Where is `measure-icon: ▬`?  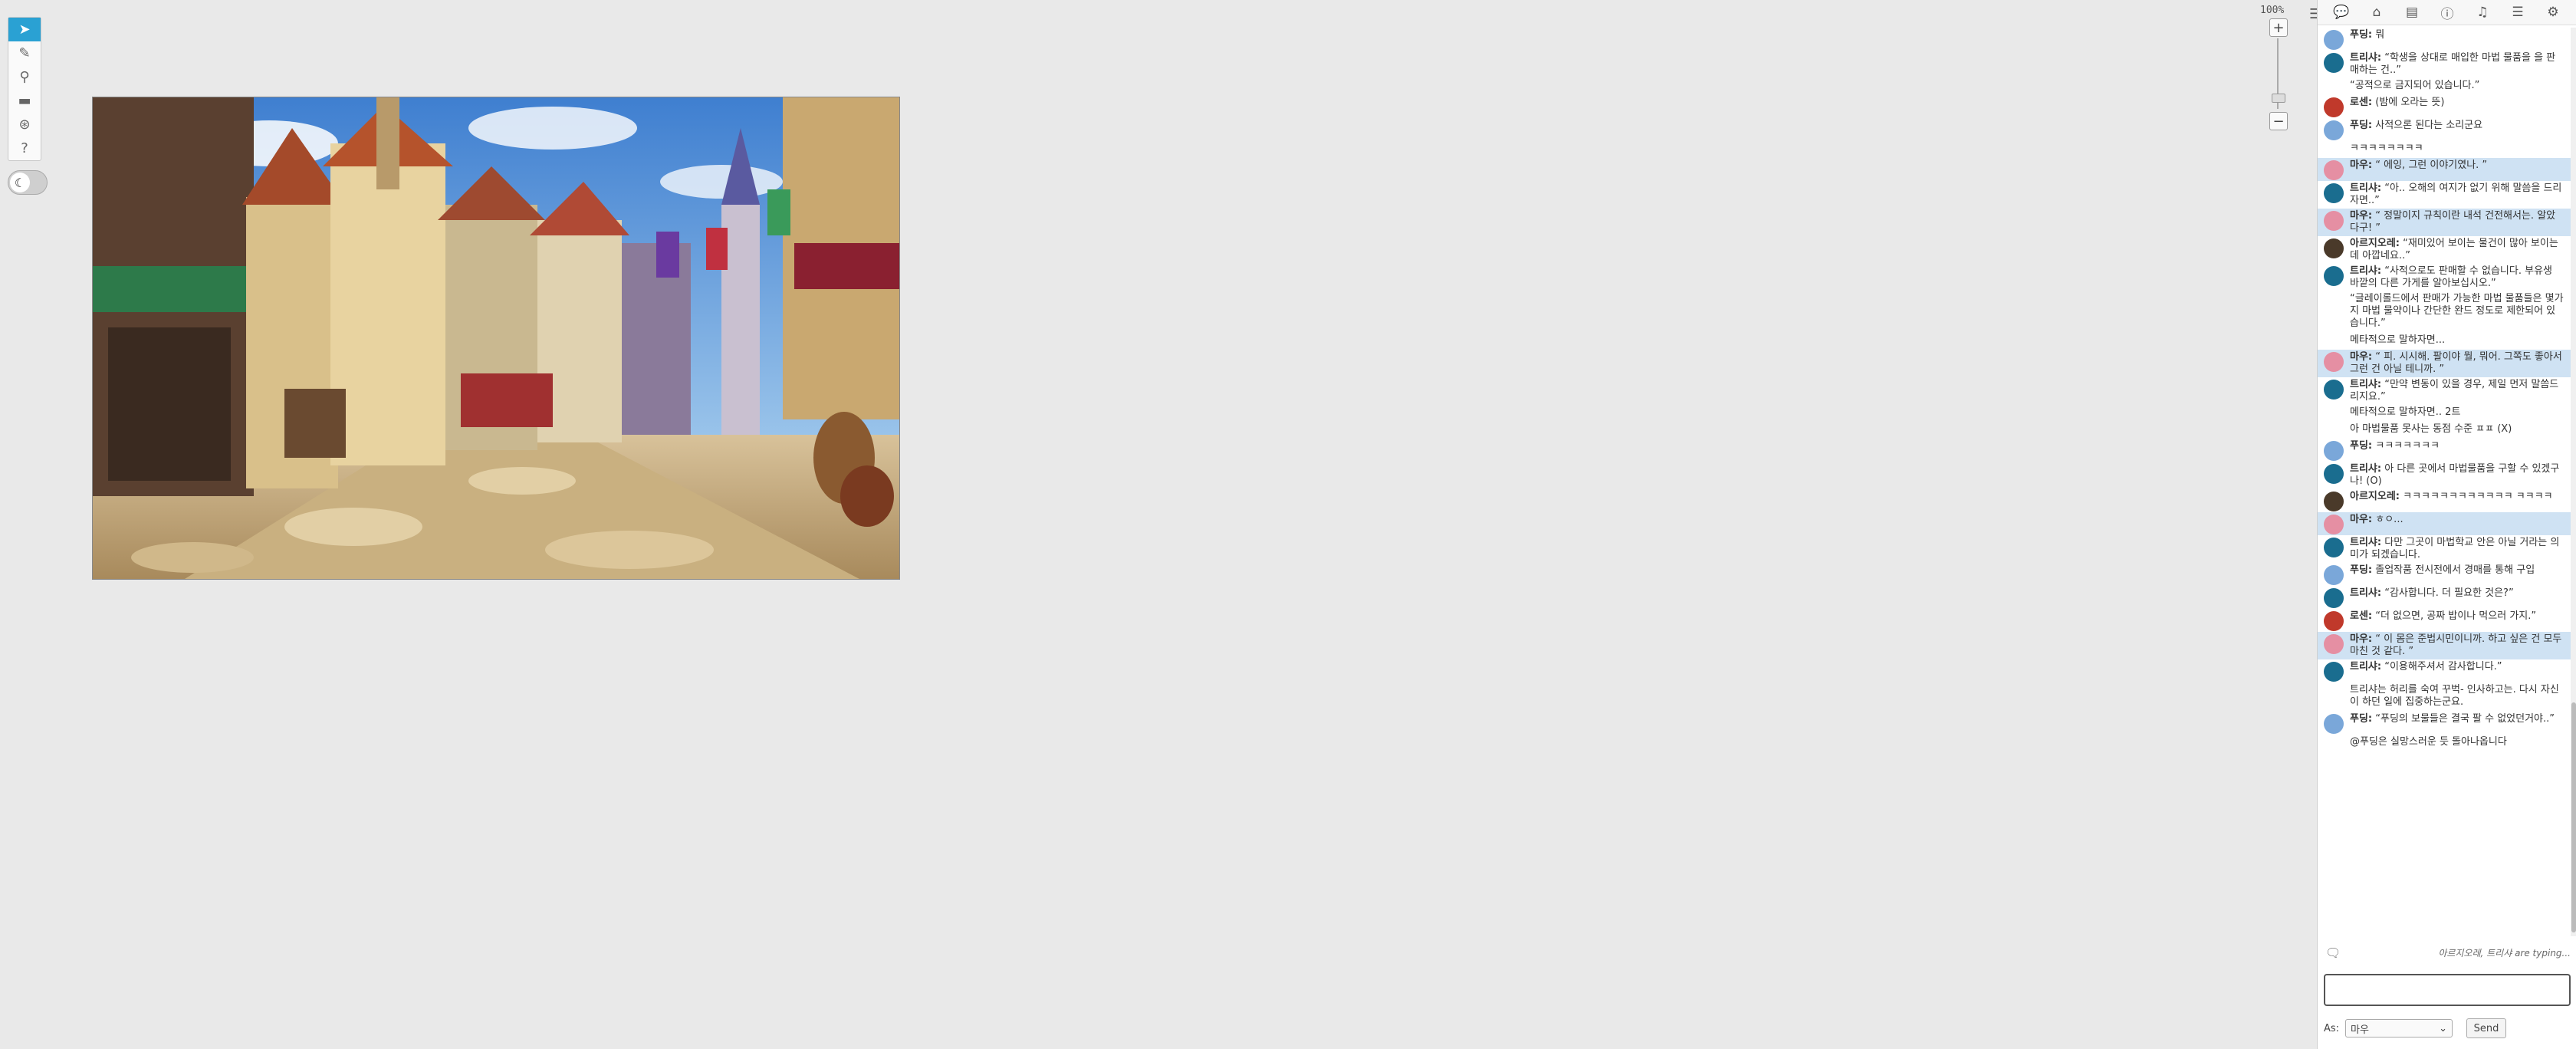 measure-icon: ▬ is located at coordinates (24, 101).